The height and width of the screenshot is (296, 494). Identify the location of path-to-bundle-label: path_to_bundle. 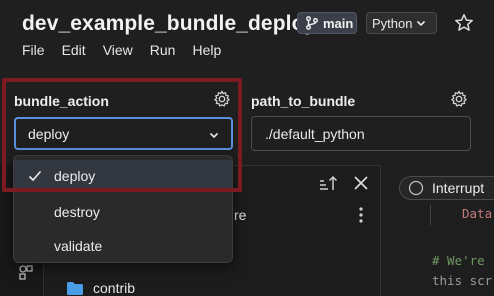
(303, 101).